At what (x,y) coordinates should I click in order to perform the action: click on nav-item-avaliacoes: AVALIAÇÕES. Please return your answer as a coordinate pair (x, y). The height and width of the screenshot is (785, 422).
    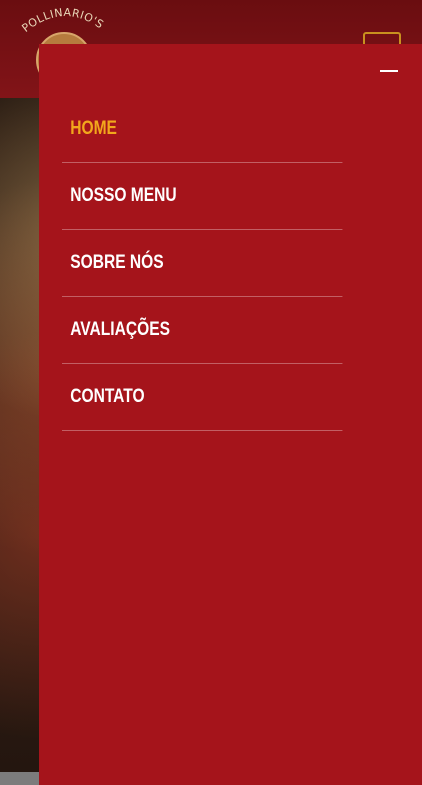
    Looking at the image, I should click on (202, 330).